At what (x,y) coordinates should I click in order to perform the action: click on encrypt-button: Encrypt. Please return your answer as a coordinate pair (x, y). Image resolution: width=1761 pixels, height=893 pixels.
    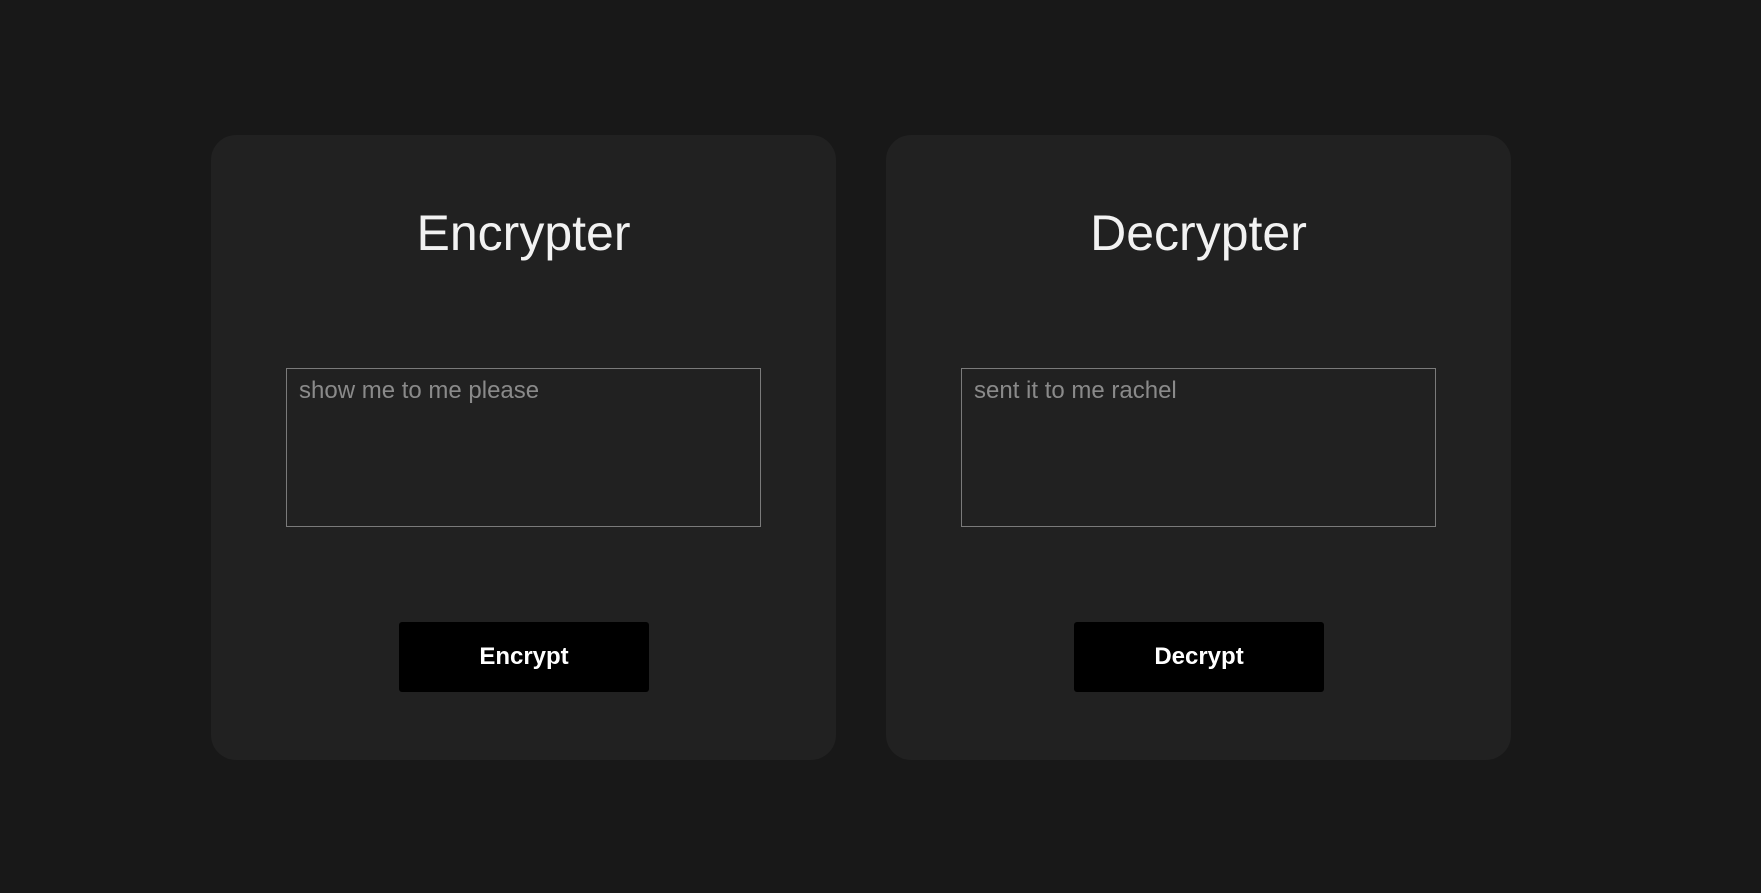
    Looking at the image, I should click on (524, 657).